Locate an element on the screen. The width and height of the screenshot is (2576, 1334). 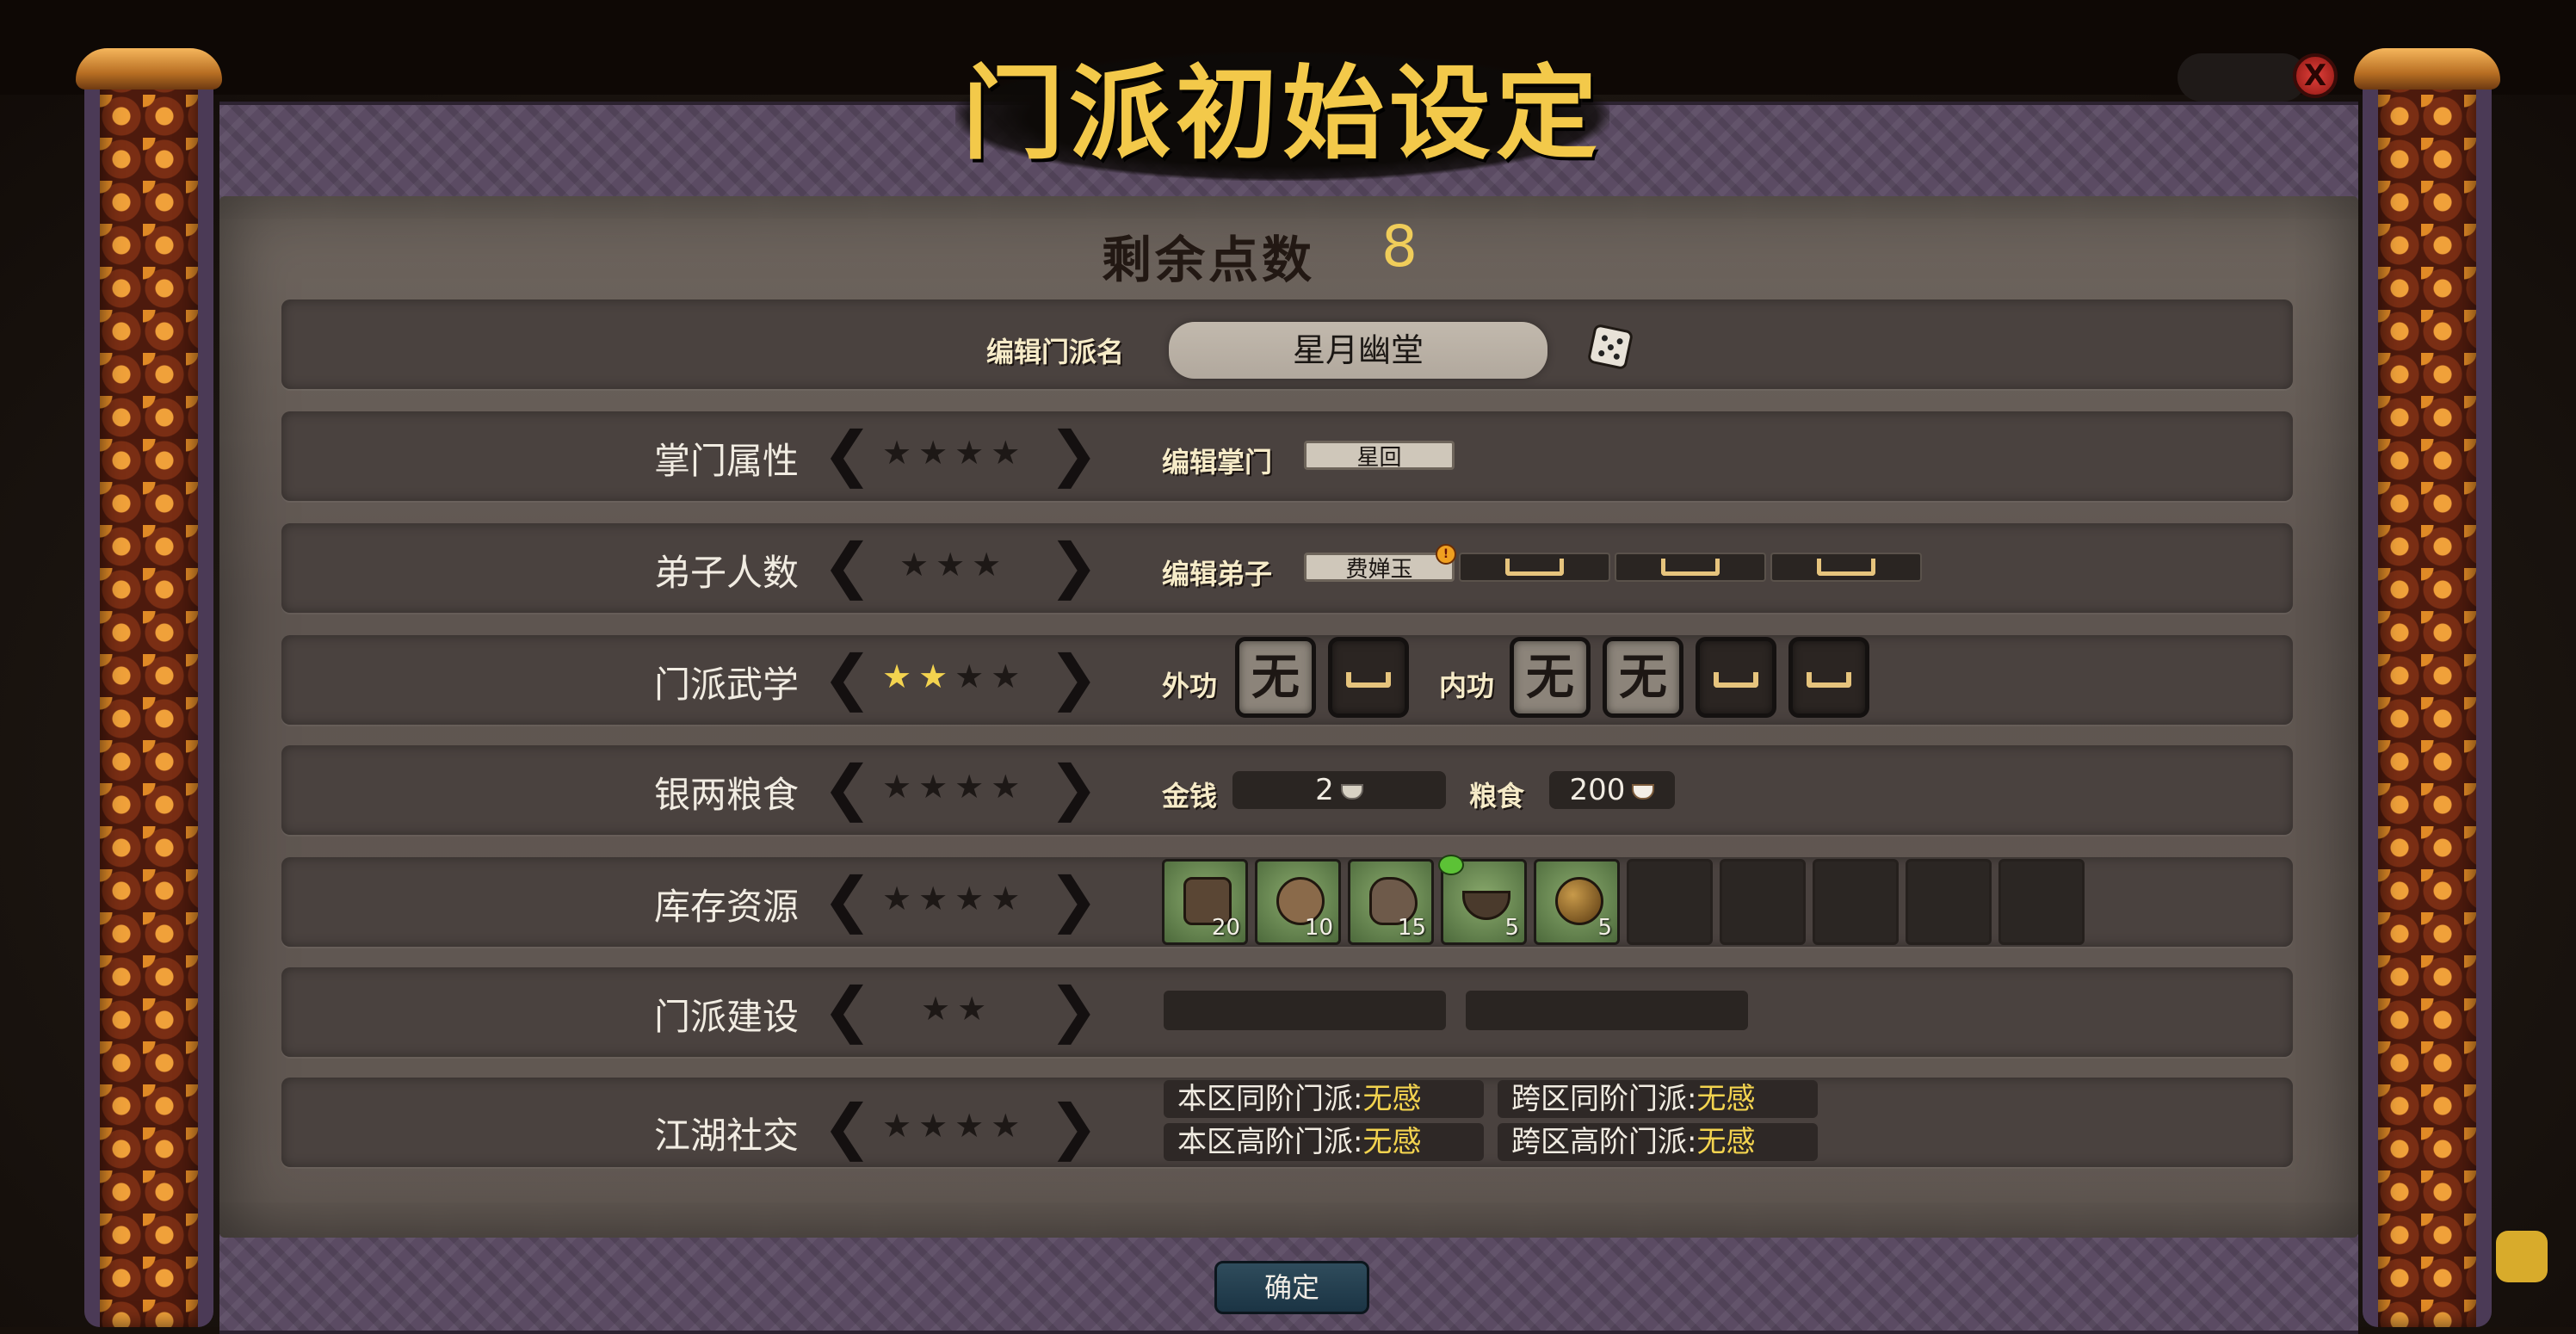
social-relation: 跨区高阶门派:无感 is located at coordinates (1658, 1142).